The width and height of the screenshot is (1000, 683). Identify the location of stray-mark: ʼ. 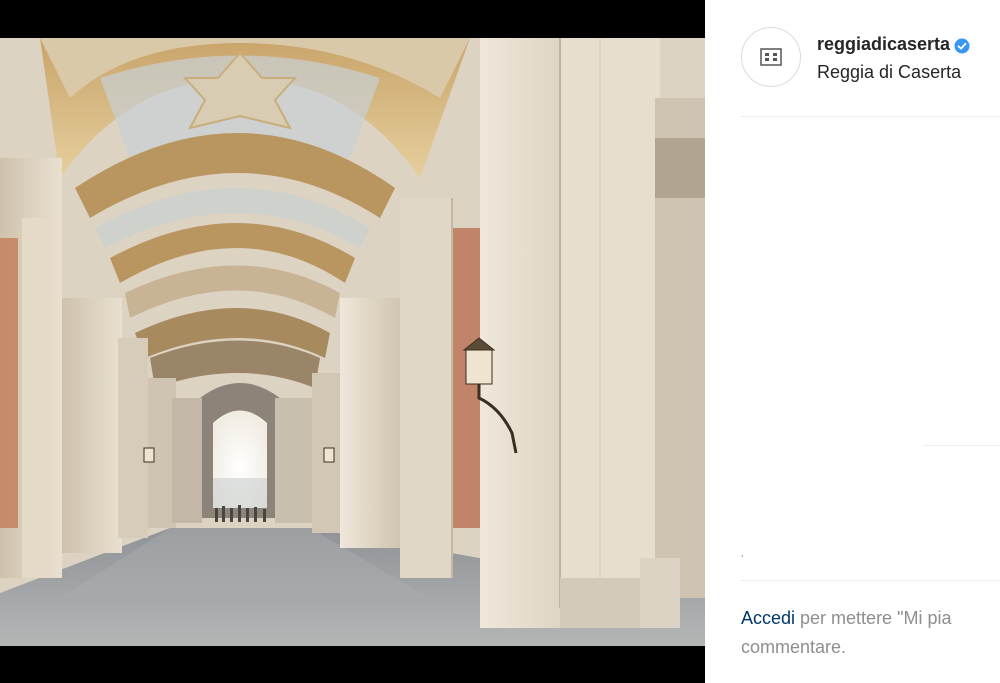
(742, 560).